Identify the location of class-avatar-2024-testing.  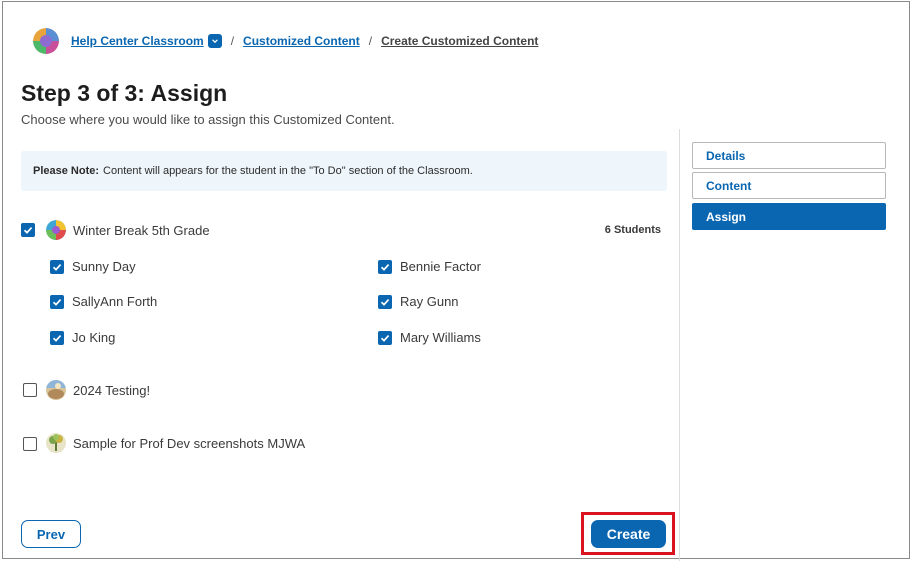
(56, 390).